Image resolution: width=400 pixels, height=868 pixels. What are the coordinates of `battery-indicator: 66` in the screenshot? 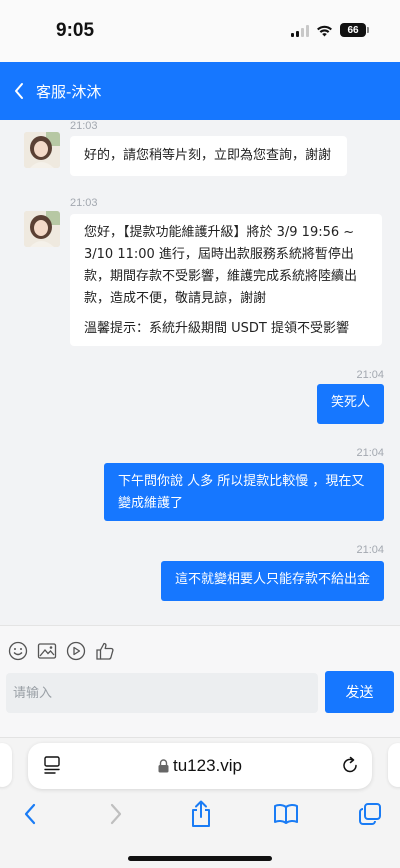 It's located at (354, 30).